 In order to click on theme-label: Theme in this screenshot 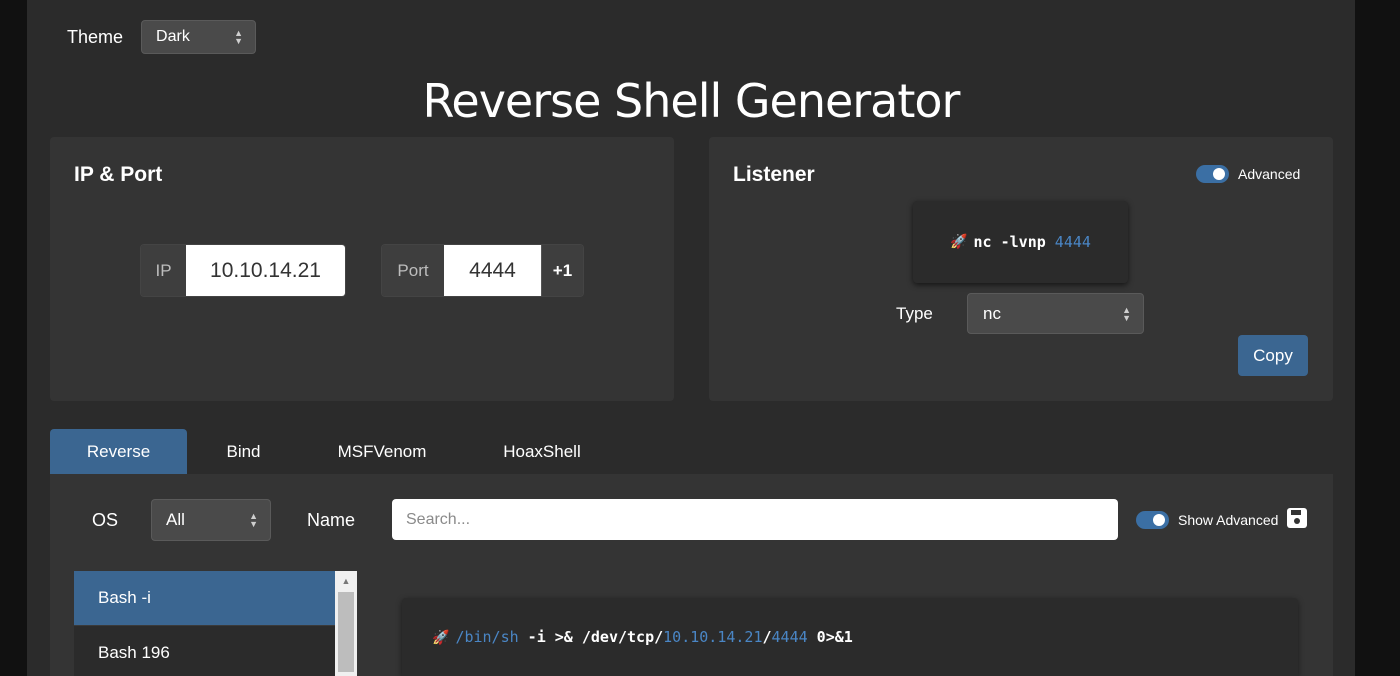, I will do `click(95, 36)`.